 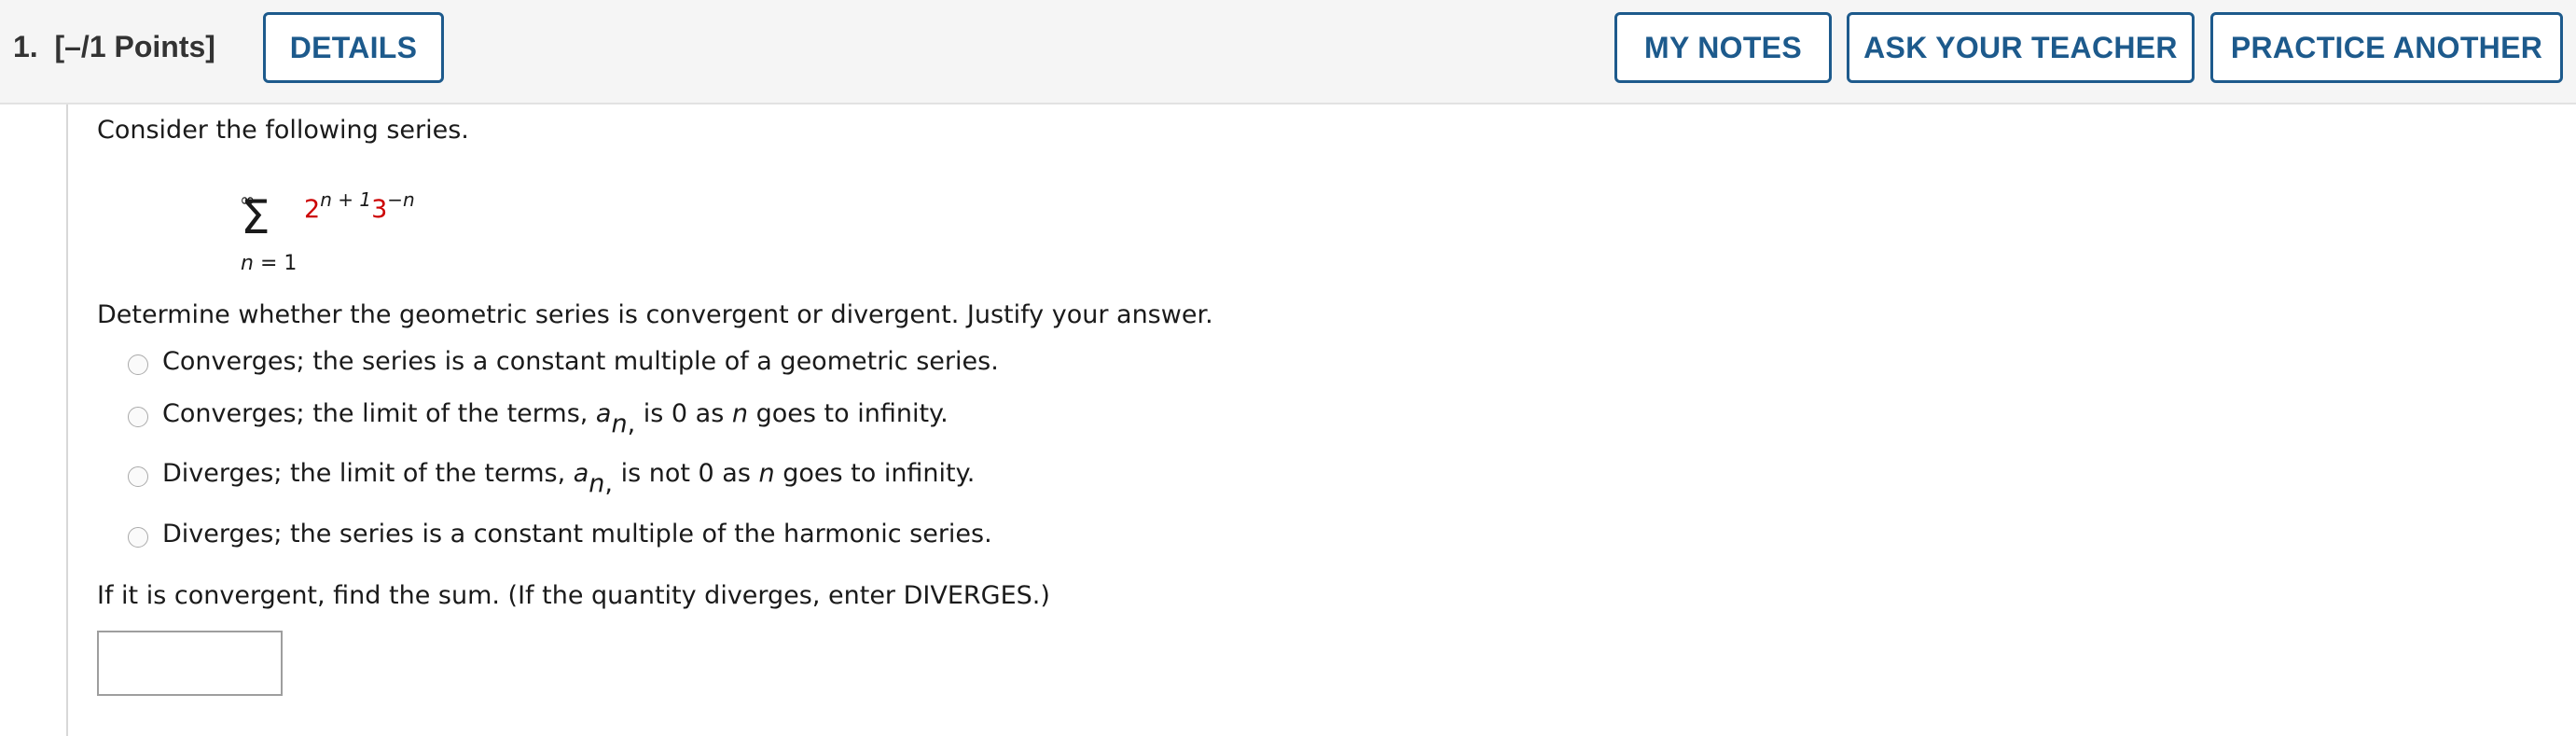 I want to click on term-exponent-1: n + 1, so click(x=345, y=199).